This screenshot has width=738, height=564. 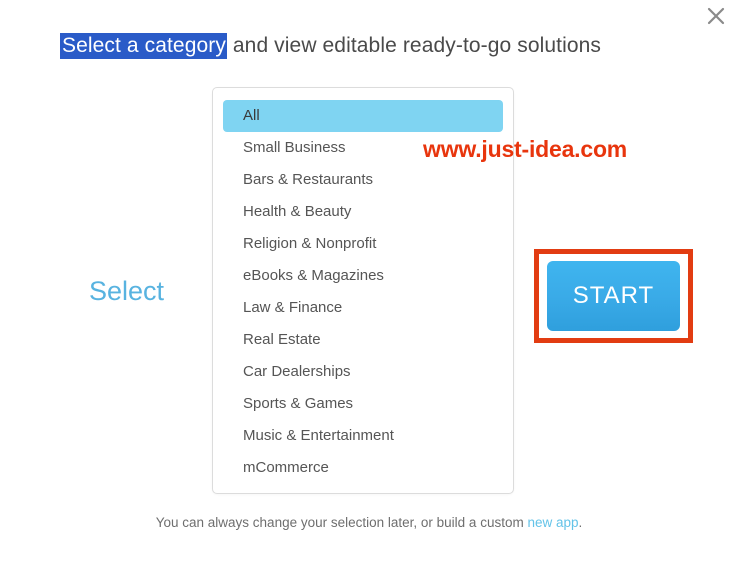 What do you see at coordinates (363, 180) in the screenshot?
I see `list-item: Bars & Restaurants` at bounding box center [363, 180].